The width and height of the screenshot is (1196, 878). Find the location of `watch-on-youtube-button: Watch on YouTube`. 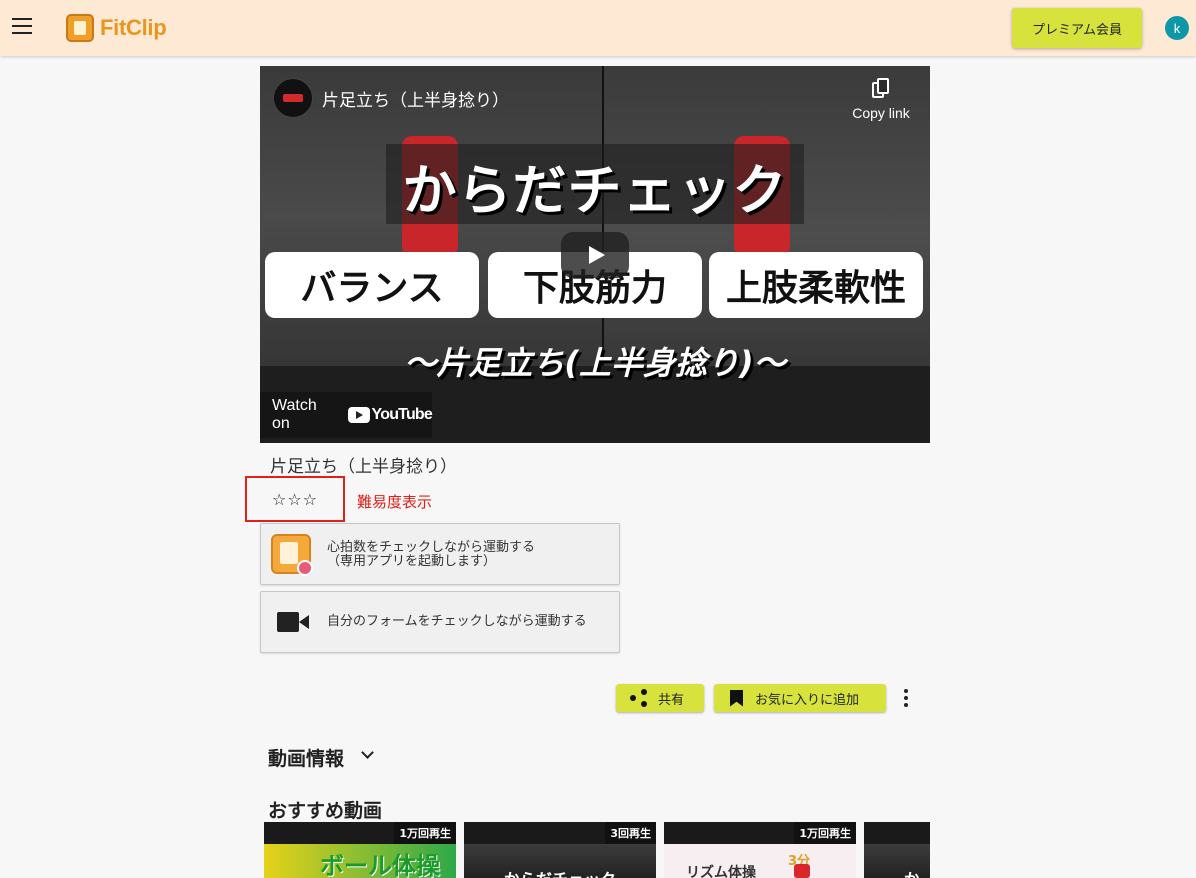

watch-on-youtube-button: Watch on YouTube is located at coordinates (346, 415).